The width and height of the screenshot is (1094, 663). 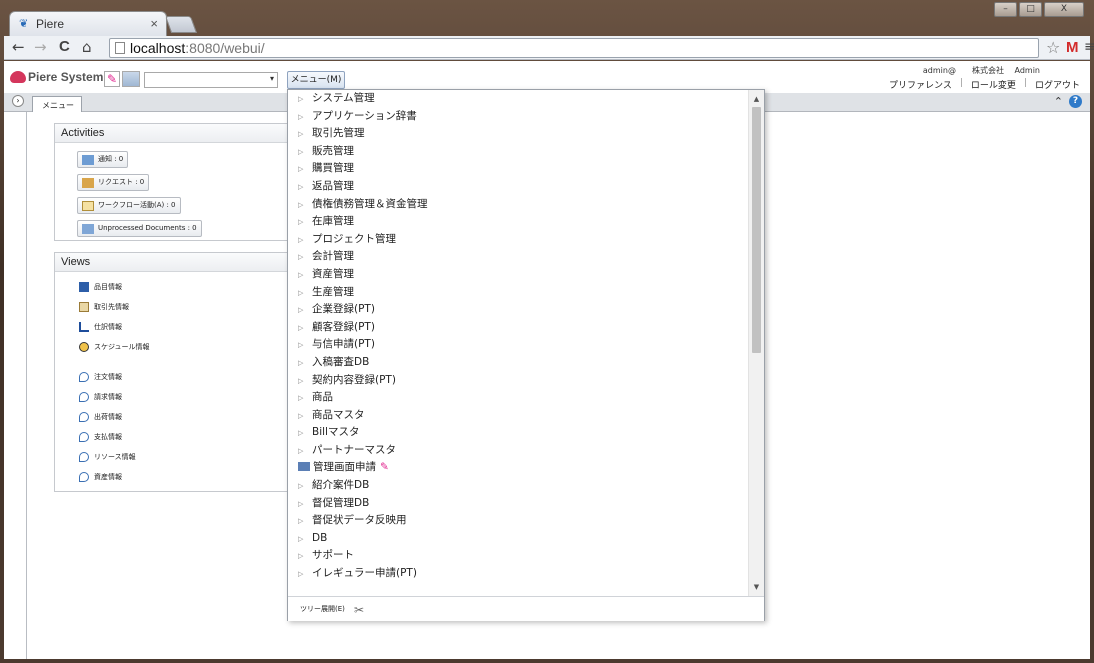 I want to click on home-icon: ⌂, so click(x=87, y=47).